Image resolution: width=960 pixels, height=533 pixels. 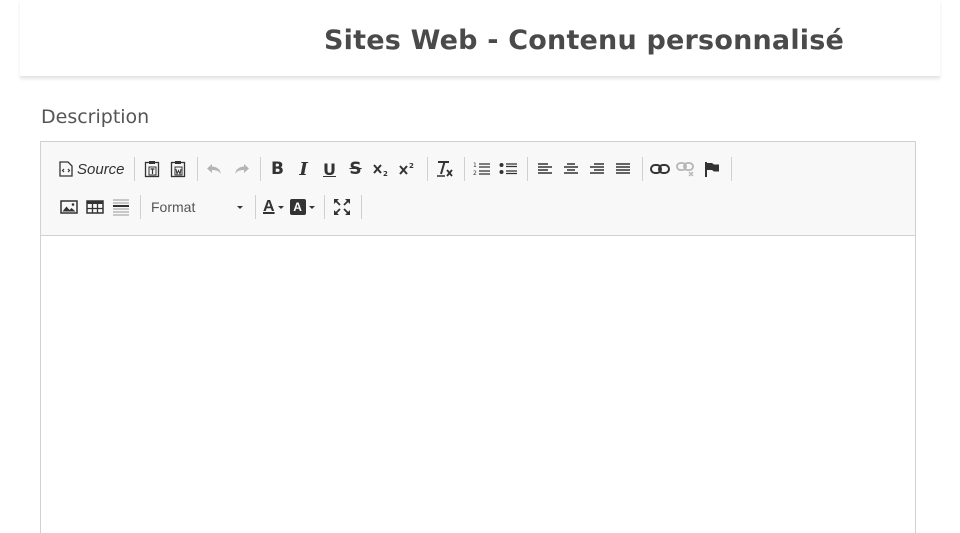 I want to click on source-icon, so click(x=66, y=169).